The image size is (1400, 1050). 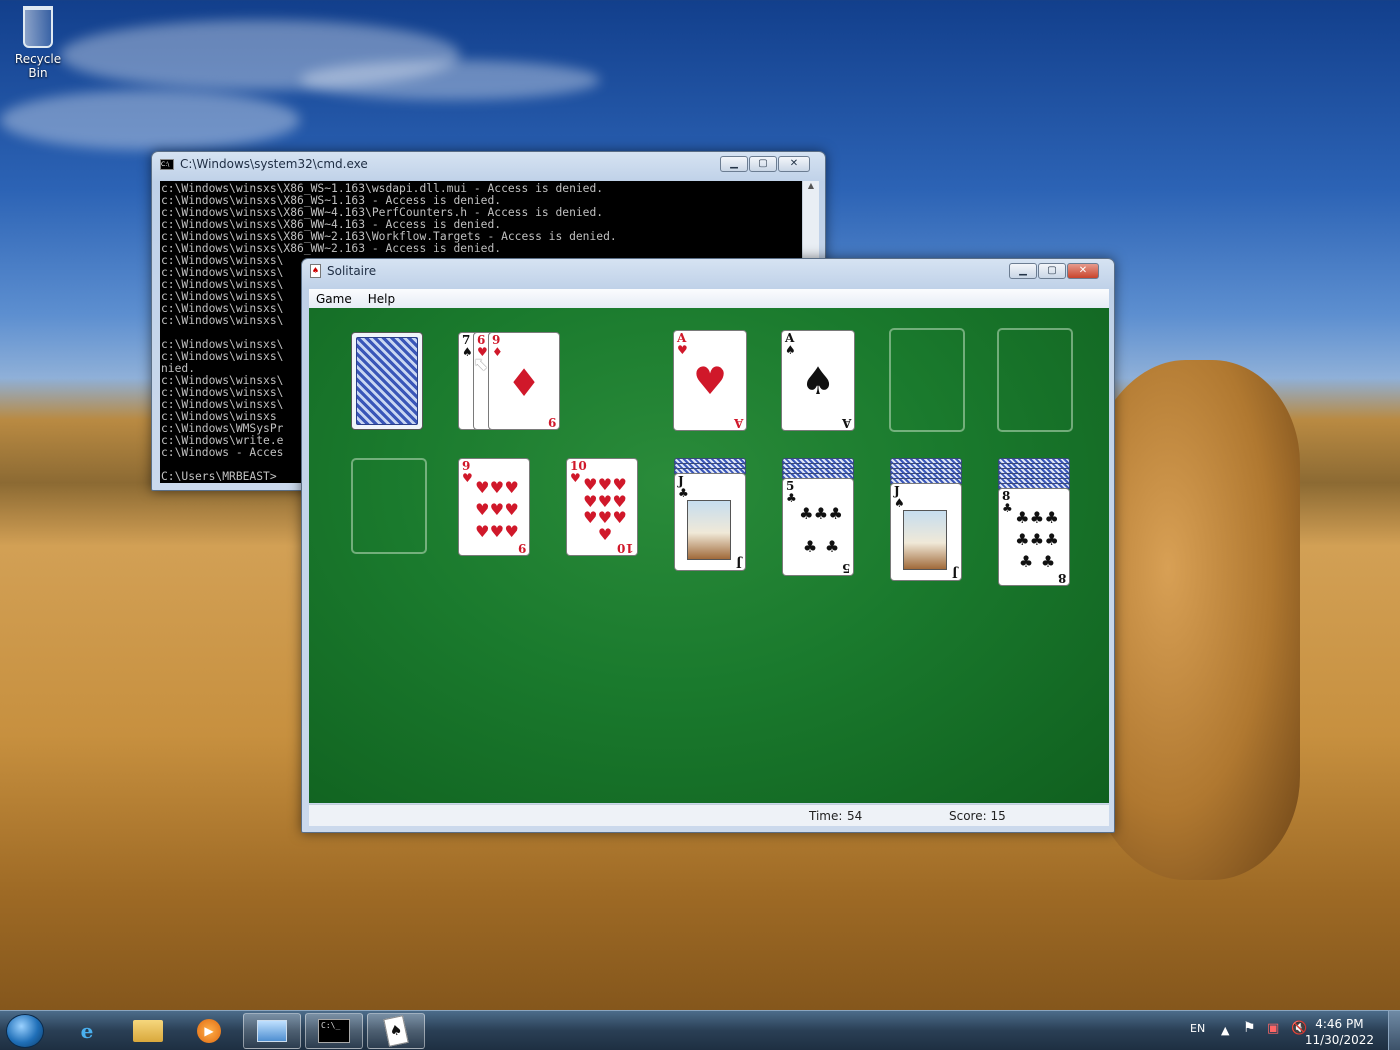 I want to click on tableau-card: 8 ♣ ♣ ♣ ♣ ♣ ♣ ♣ ♣ ♣ 8, so click(x=1034, y=537).